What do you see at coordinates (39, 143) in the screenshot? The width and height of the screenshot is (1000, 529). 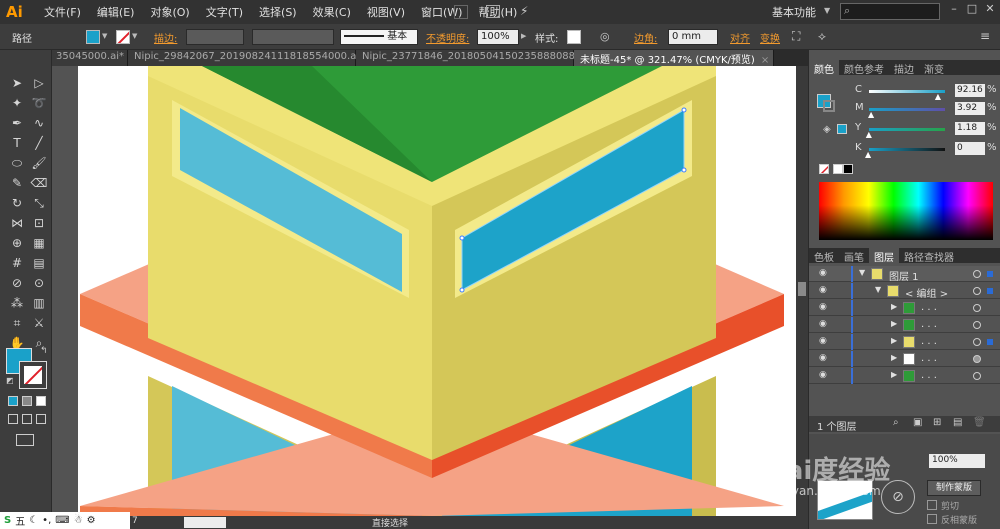 I see `line-tool-icon: ╱` at bounding box center [39, 143].